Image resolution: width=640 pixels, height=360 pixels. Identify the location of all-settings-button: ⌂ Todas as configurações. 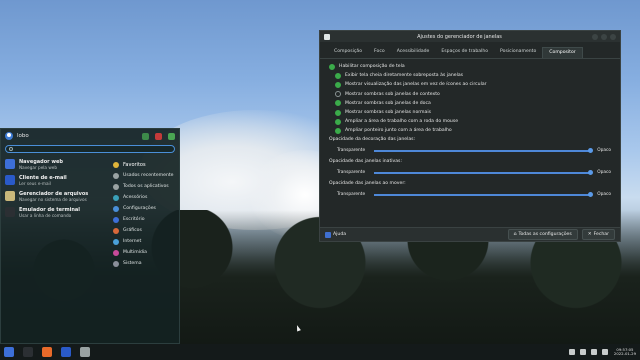
(542, 234).